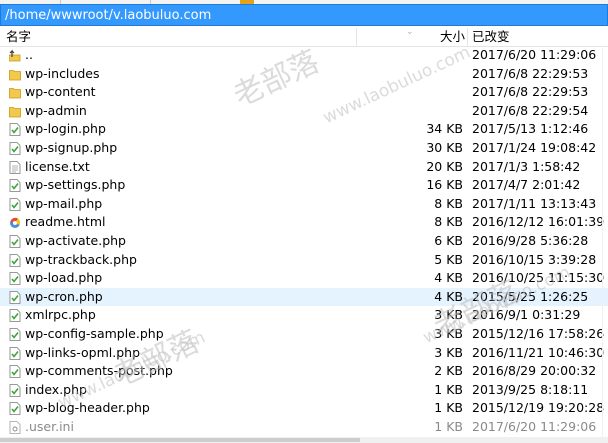 This screenshot has height=443, width=608. What do you see at coordinates (49, 426) in the screenshot?
I see `file-name: .user.ini` at bounding box center [49, 426].